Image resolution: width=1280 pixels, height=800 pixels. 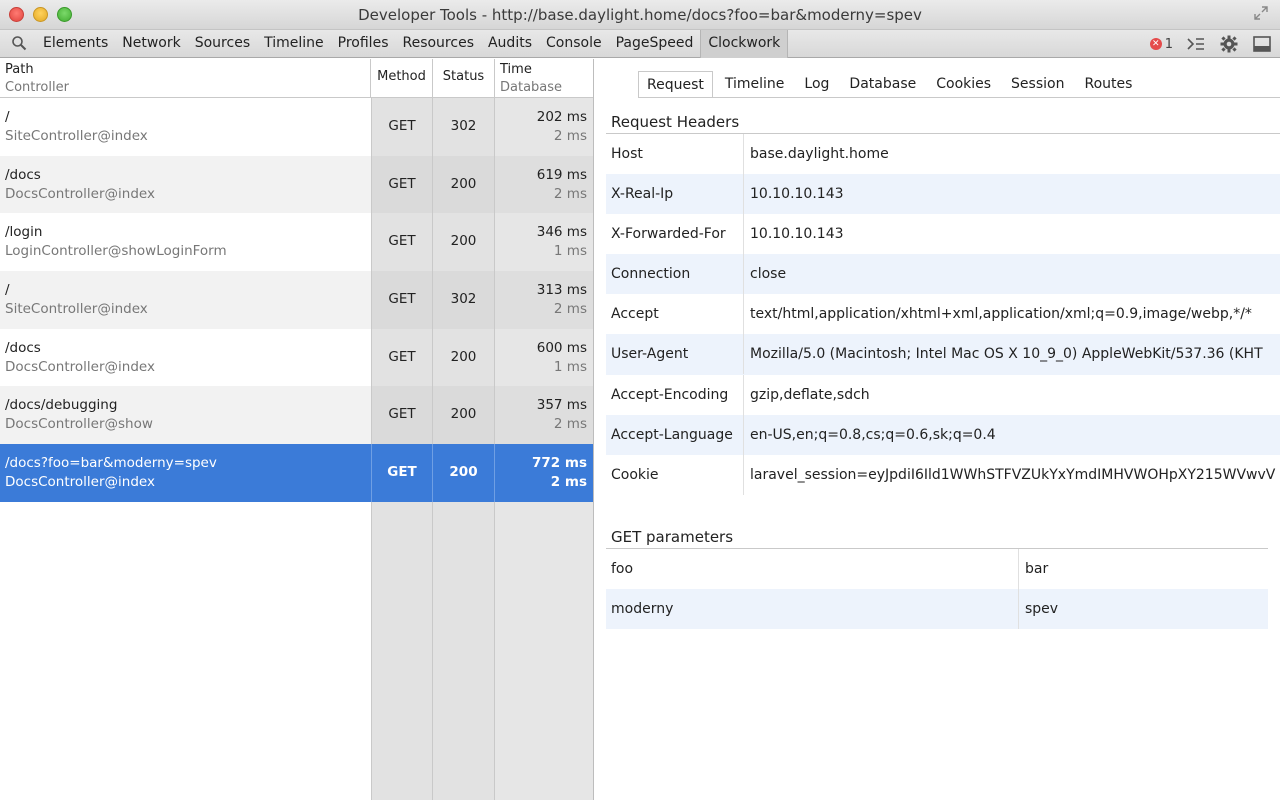 I want to click on tab-console: Console, so click(x=574, y=44).